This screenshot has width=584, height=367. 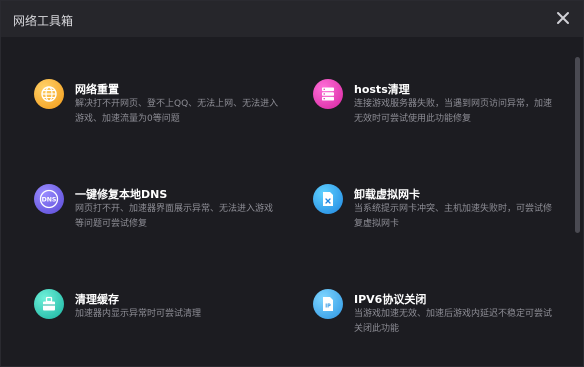 I want to click on scrollbar, so click(x=577, y=145).